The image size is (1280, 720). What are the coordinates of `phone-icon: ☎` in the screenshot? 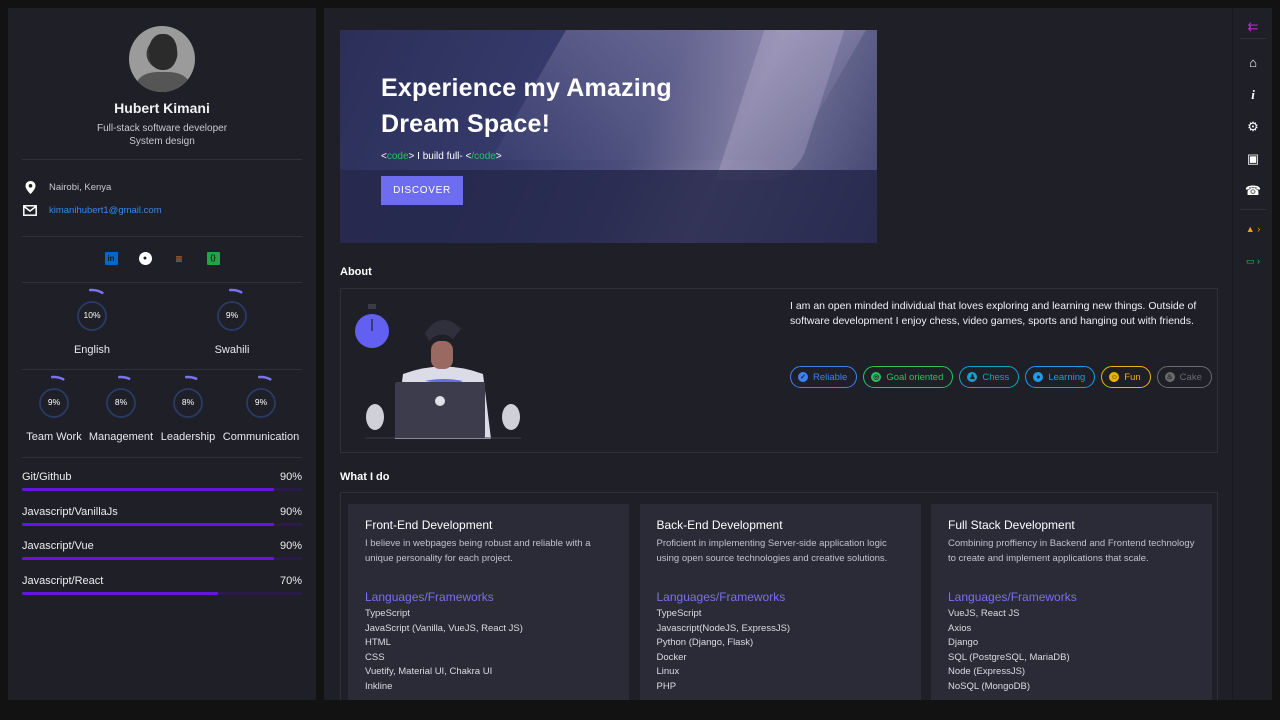 It's located at (1253, 190).